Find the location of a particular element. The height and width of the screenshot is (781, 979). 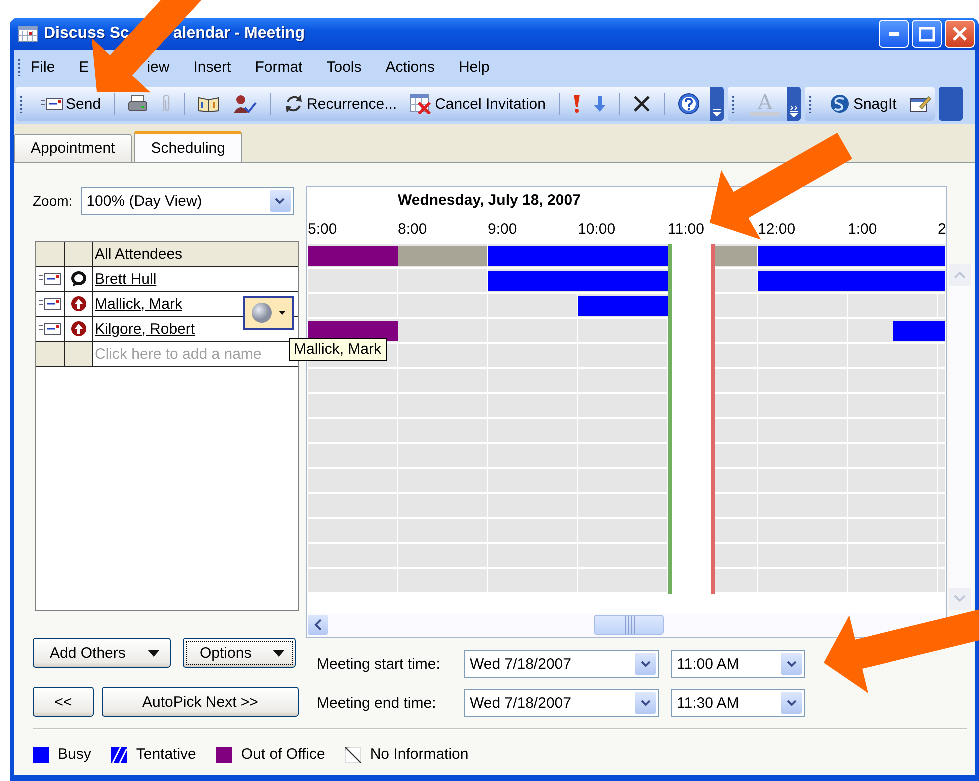

legend-label: Out of Office is located at coordinates (283, 754).